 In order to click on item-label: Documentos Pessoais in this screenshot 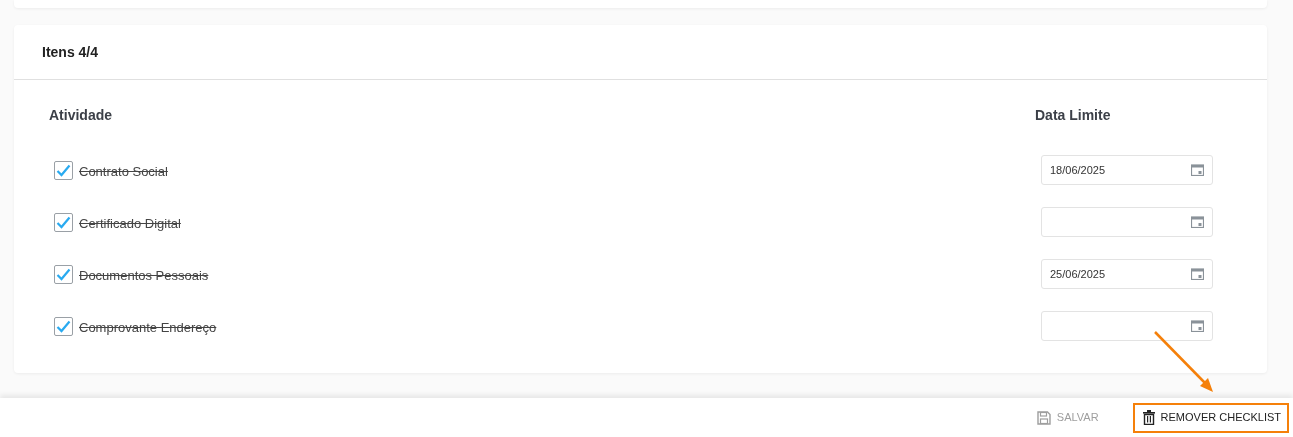, I will do `click(144, 276)`.